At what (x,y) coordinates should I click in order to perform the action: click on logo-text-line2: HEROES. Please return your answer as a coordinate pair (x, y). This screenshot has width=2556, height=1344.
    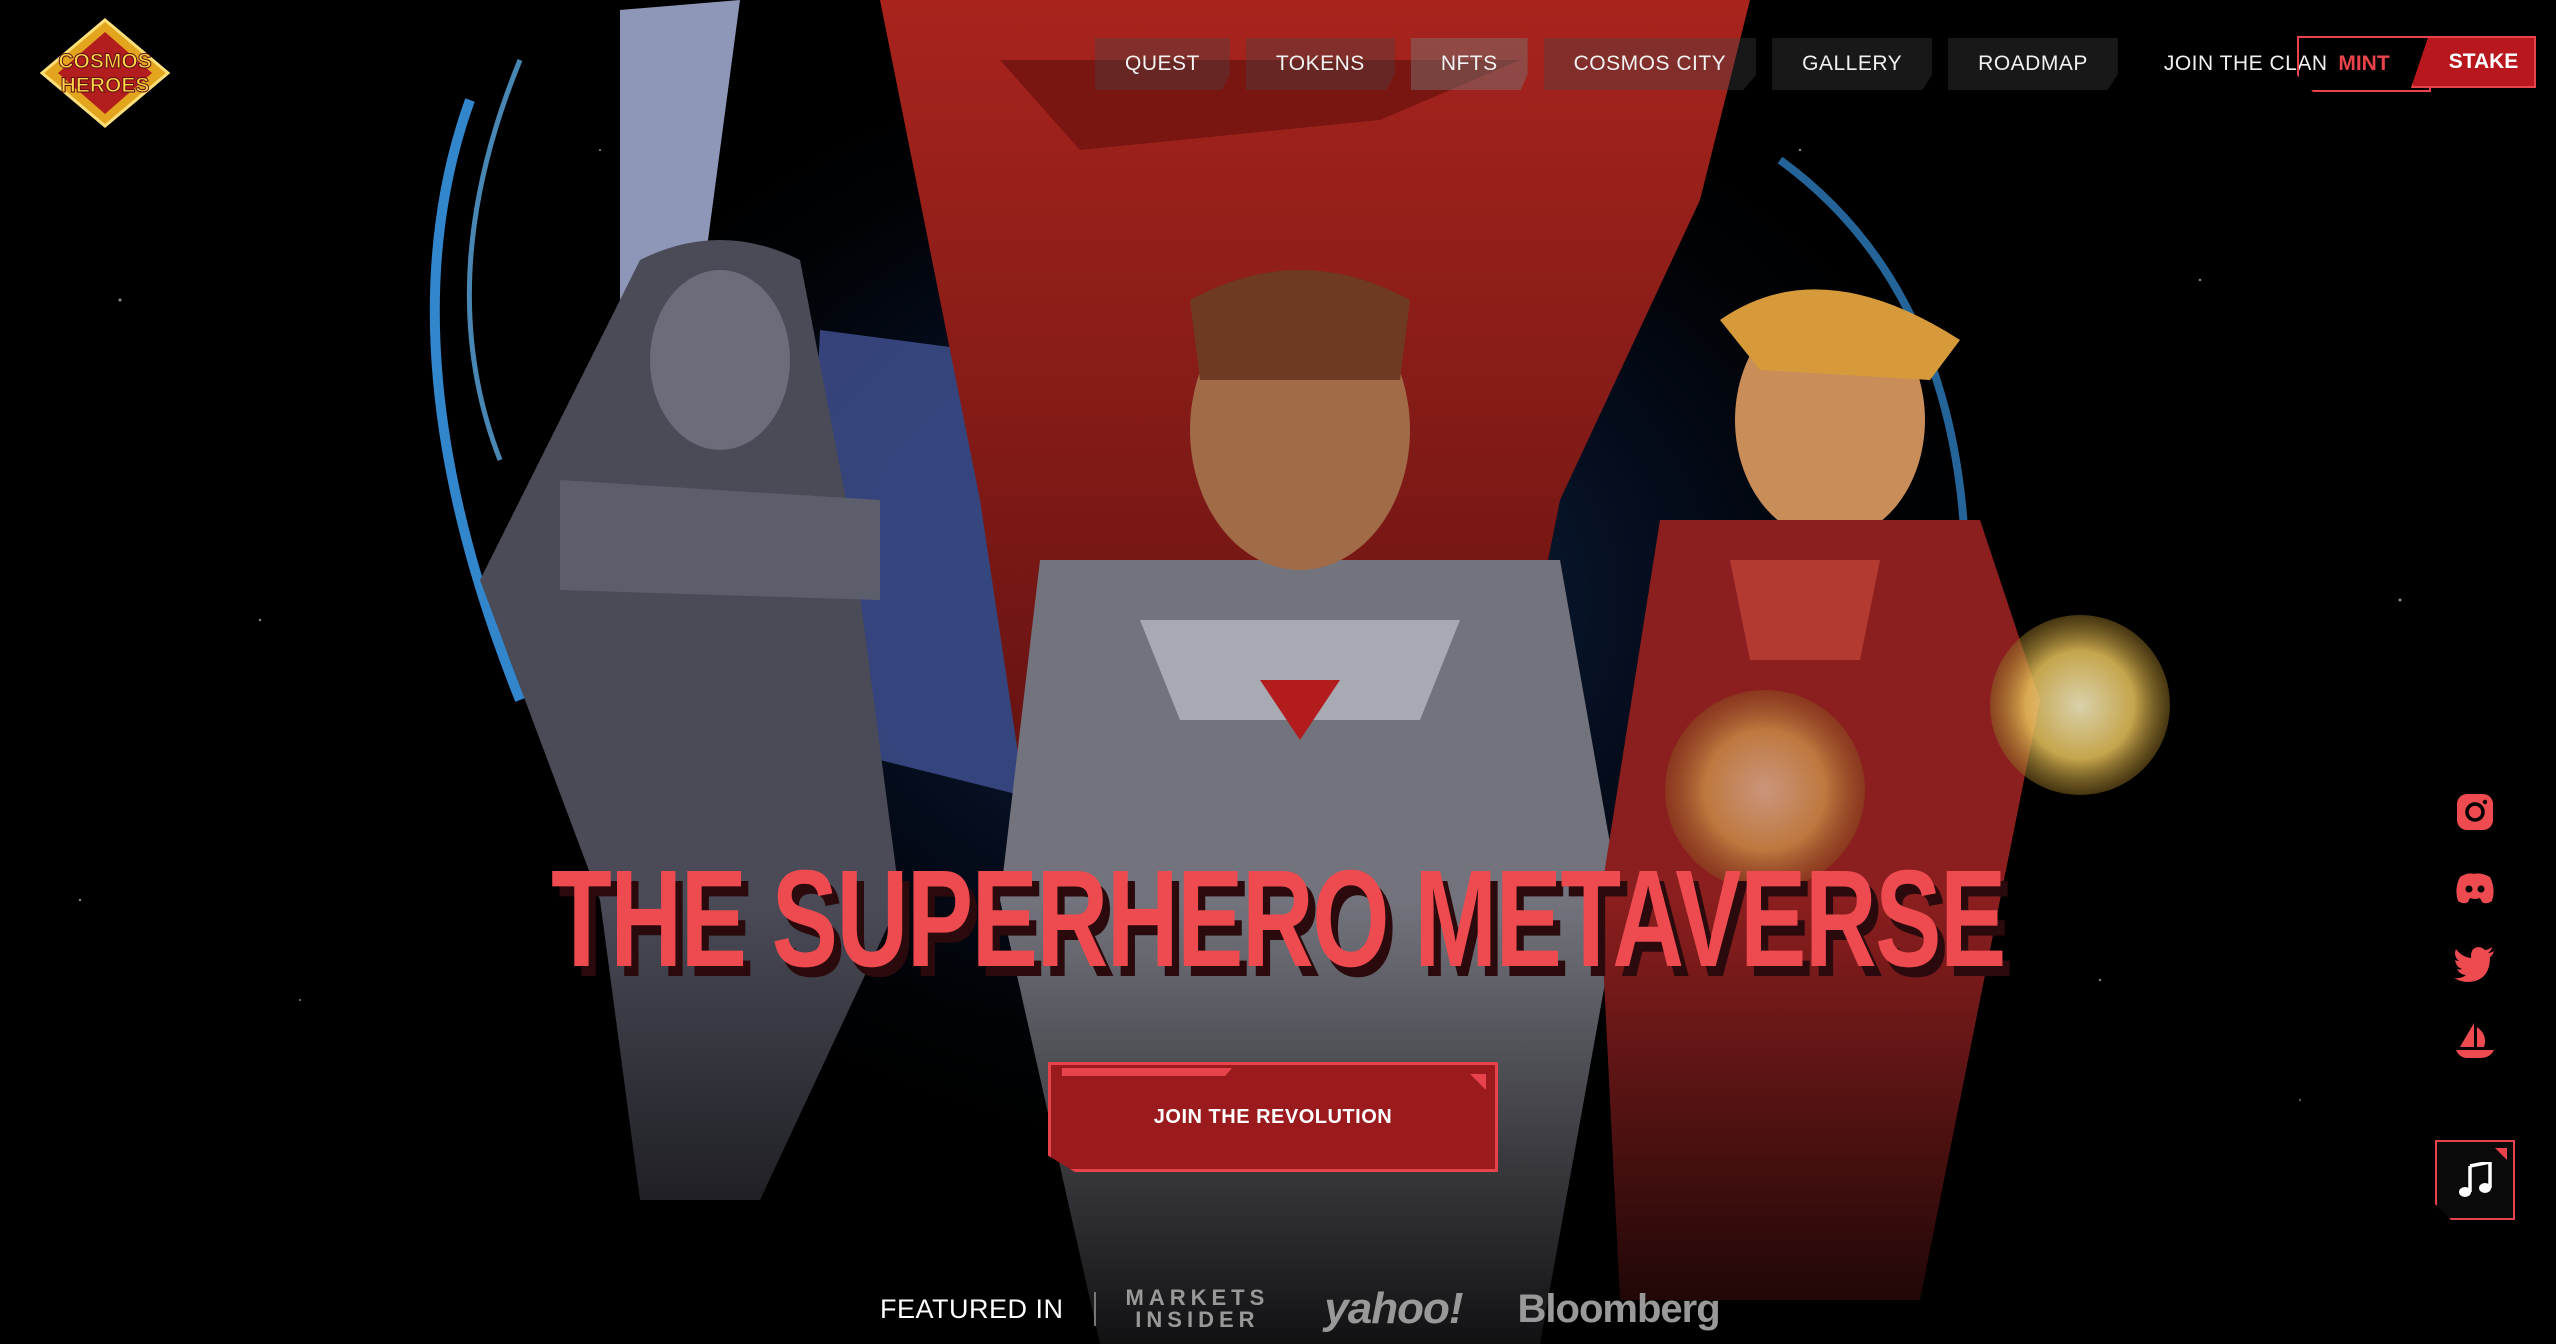
    Looking at the image, I should click on (105, 85).